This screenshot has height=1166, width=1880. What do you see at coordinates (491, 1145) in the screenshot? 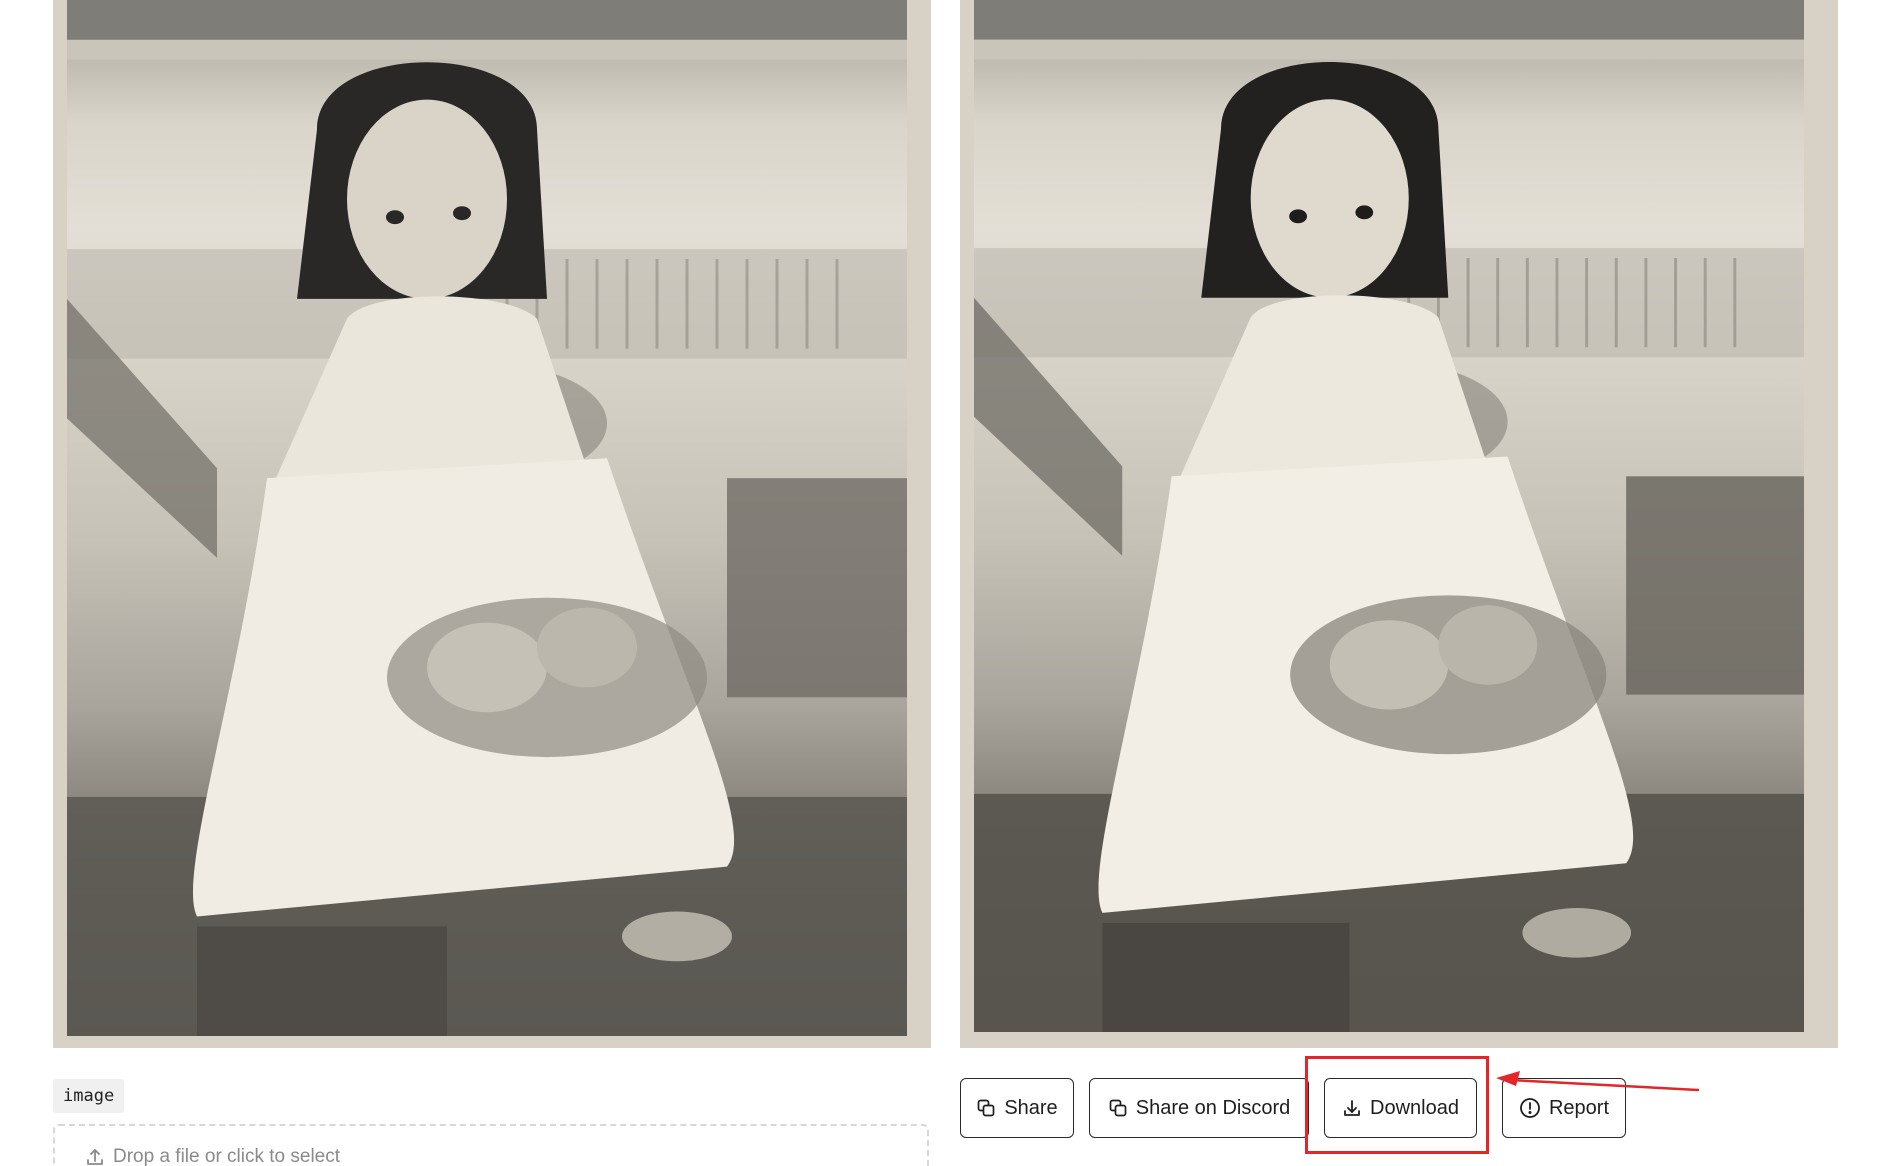
I see `file-drop-zone: Drop a file or click to select` at bounding box center [491, 1145].